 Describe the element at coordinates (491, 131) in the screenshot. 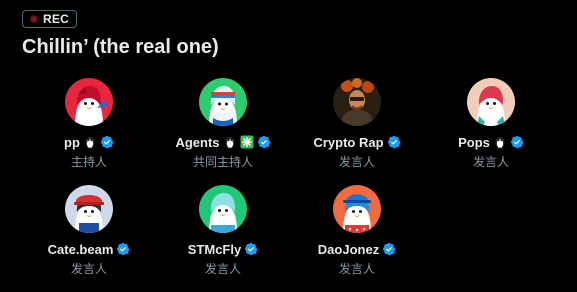

I see `speaker-card-pops: Pops 发言人` at that location.